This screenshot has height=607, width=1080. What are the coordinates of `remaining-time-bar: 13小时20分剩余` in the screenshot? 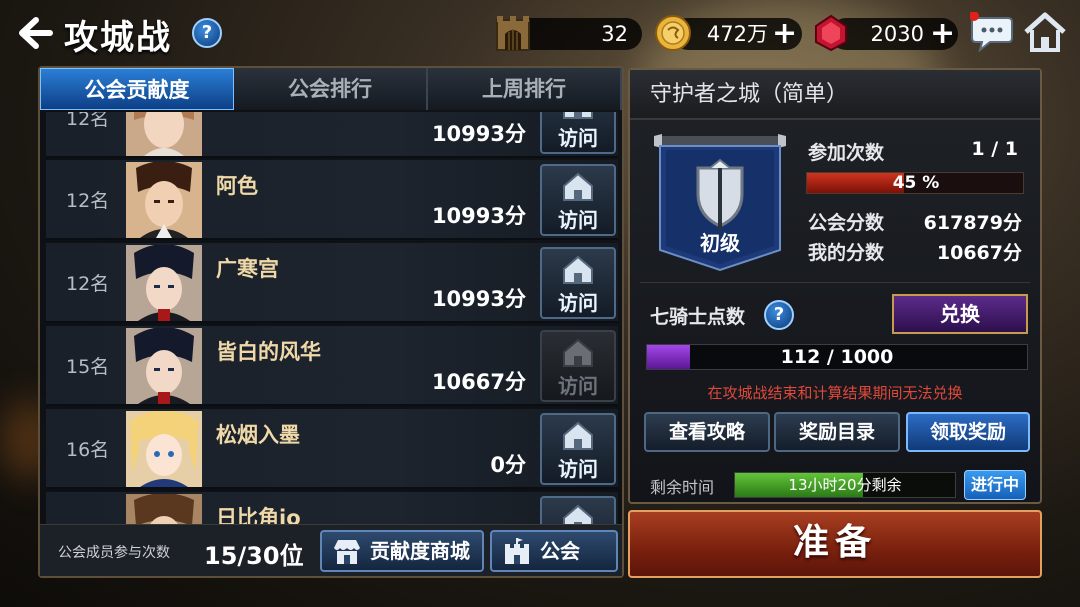 It's located at (845, 485).